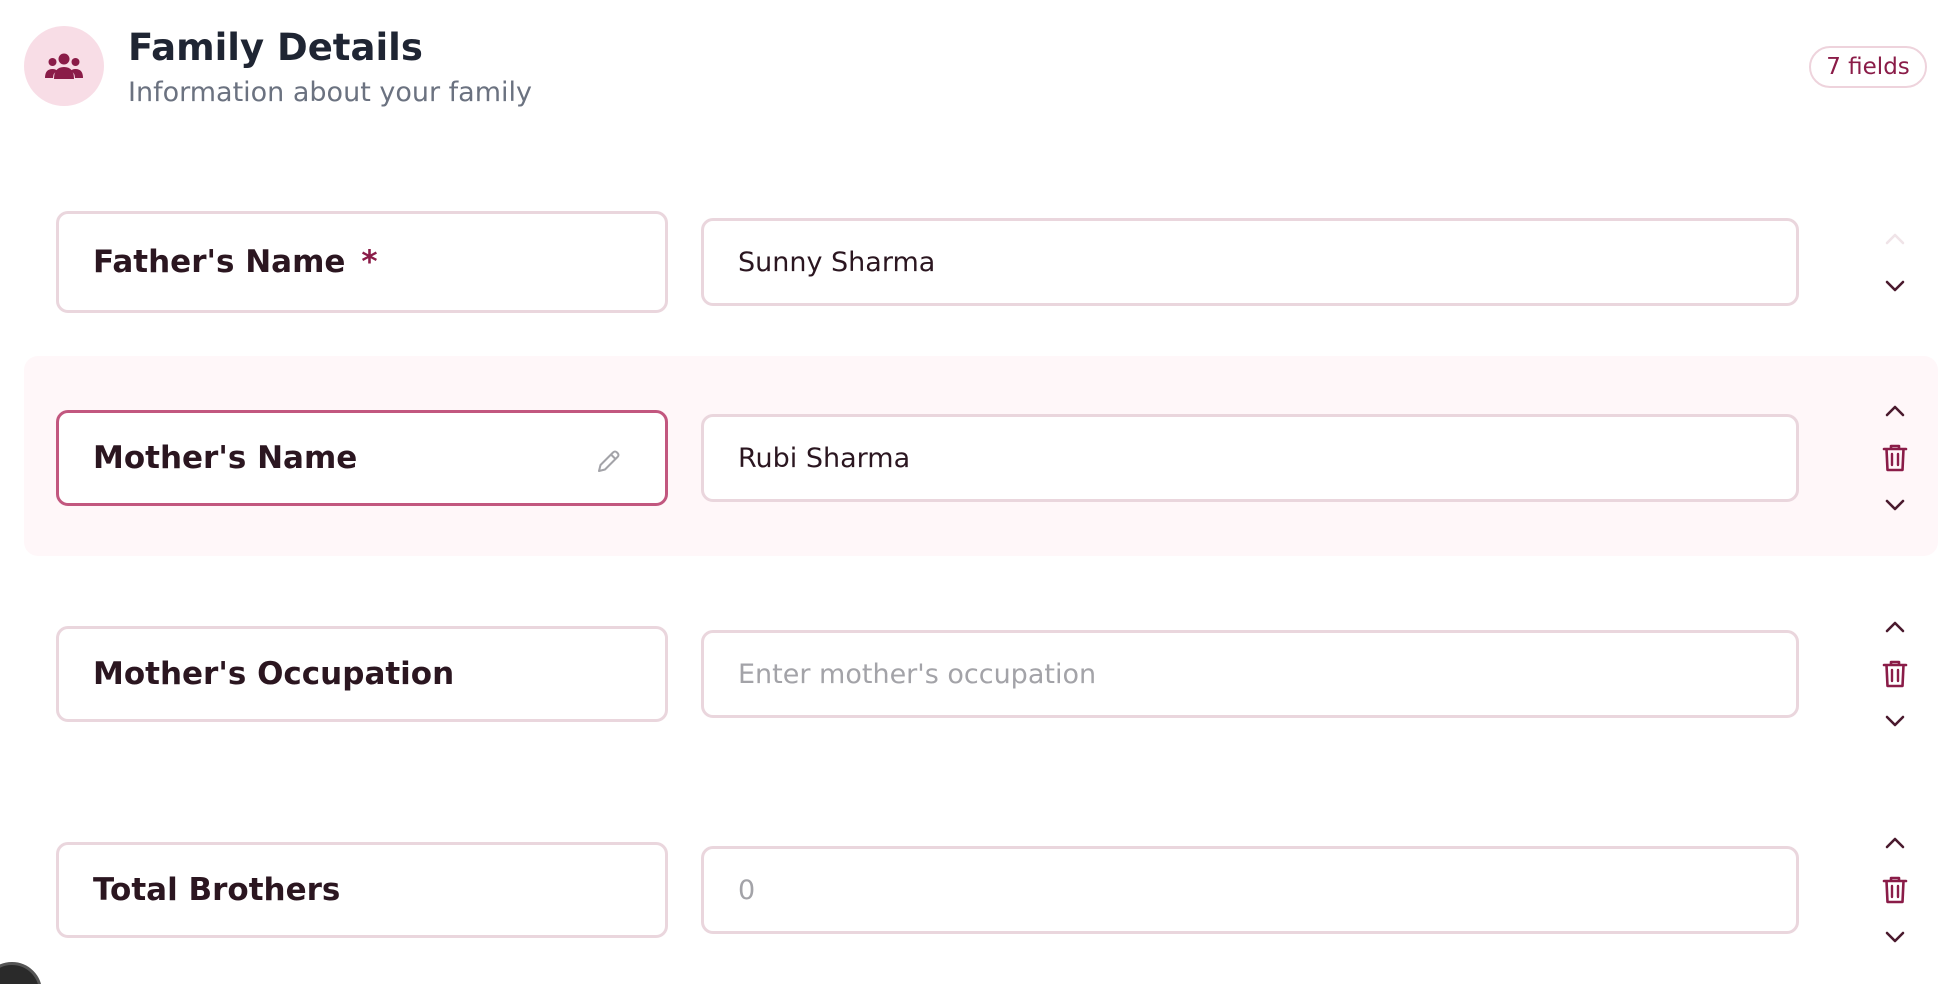 The width and height of the screenshot is (1938, 984). Describe the element at coordinates (1250, 890) in the screenshot. I see `field-value-input: 0` at that location.